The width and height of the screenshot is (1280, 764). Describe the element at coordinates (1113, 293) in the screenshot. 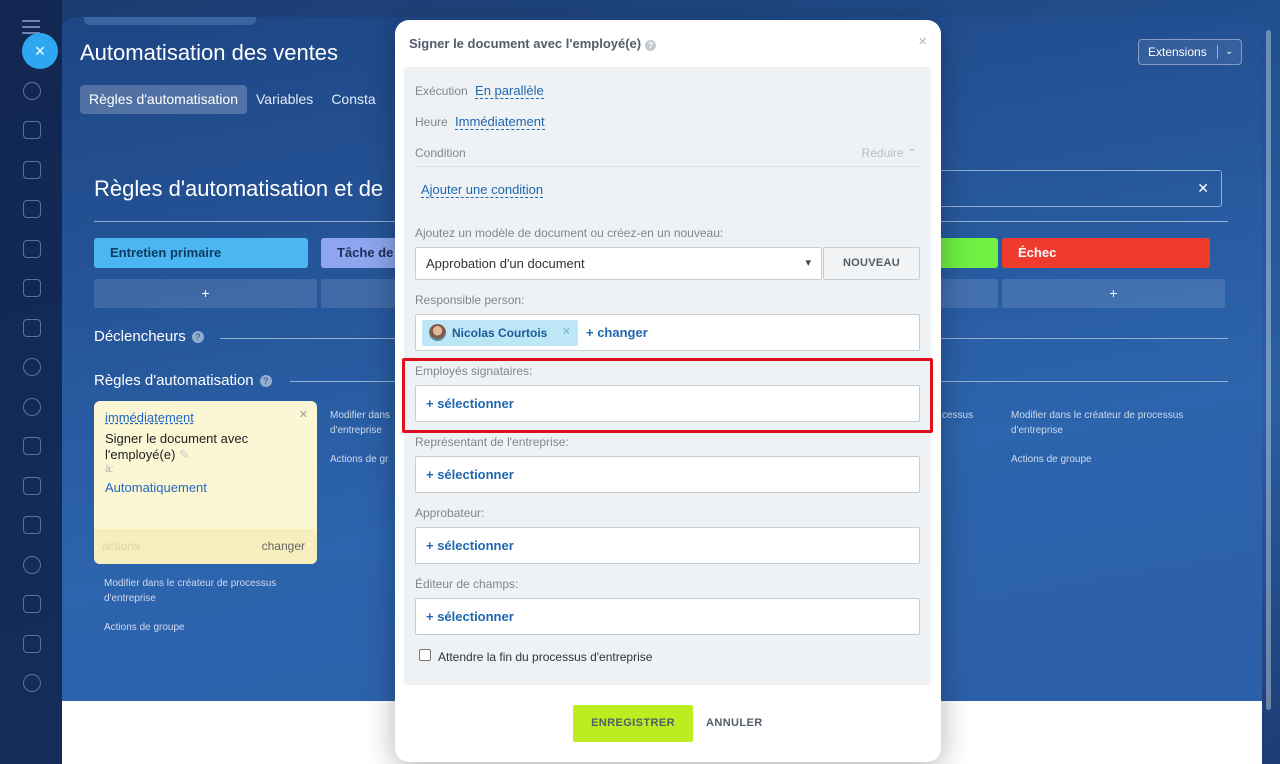

I see `add-trigger-button-4: +` at that location.